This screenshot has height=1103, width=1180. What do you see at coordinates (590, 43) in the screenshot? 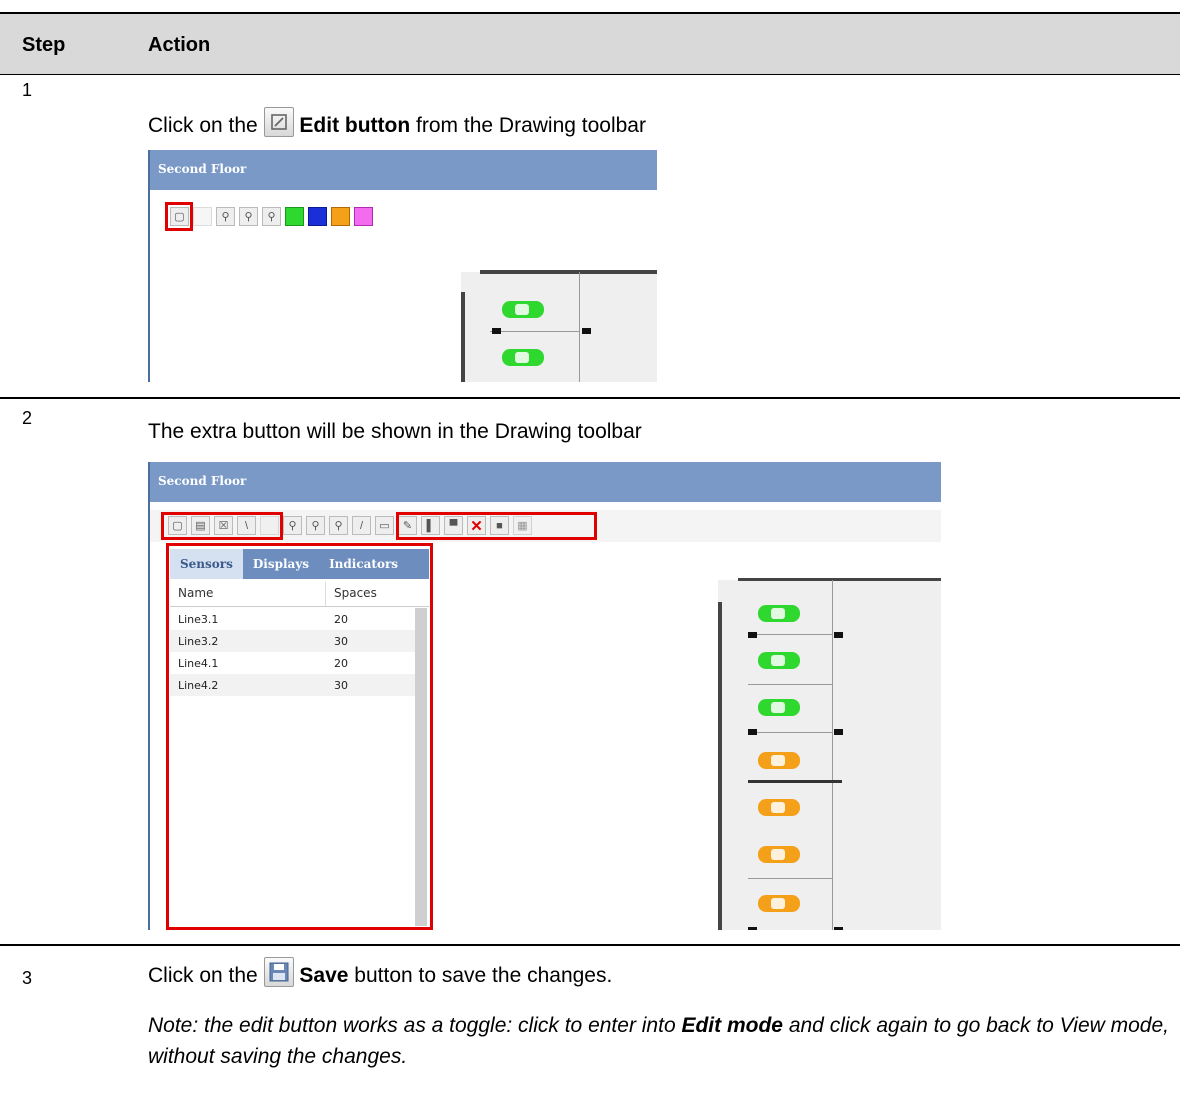
I see `table-header: Step Action` at bounding box center [590, 43].